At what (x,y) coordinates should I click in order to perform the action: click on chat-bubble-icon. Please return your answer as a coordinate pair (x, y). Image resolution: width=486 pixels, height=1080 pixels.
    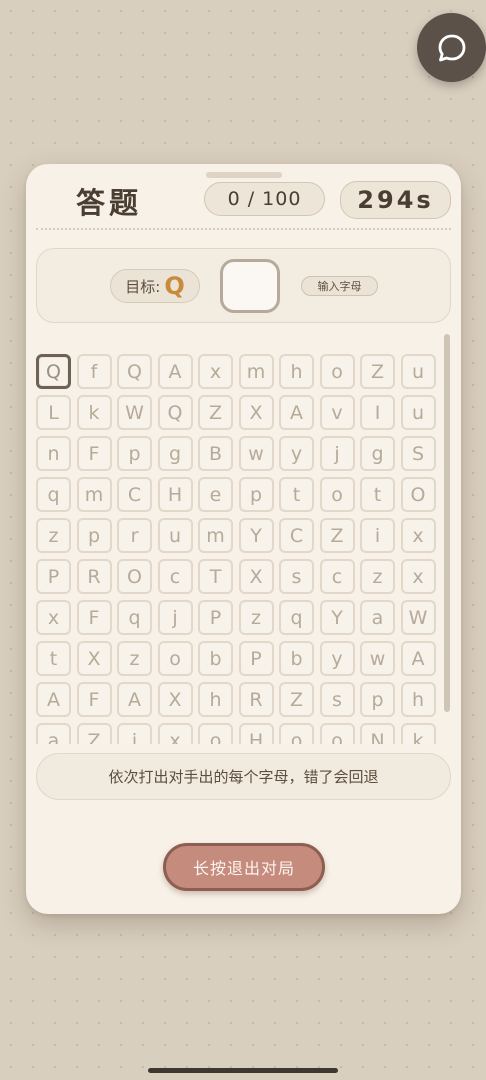
    Looking at the image, I should click on (451, 47).